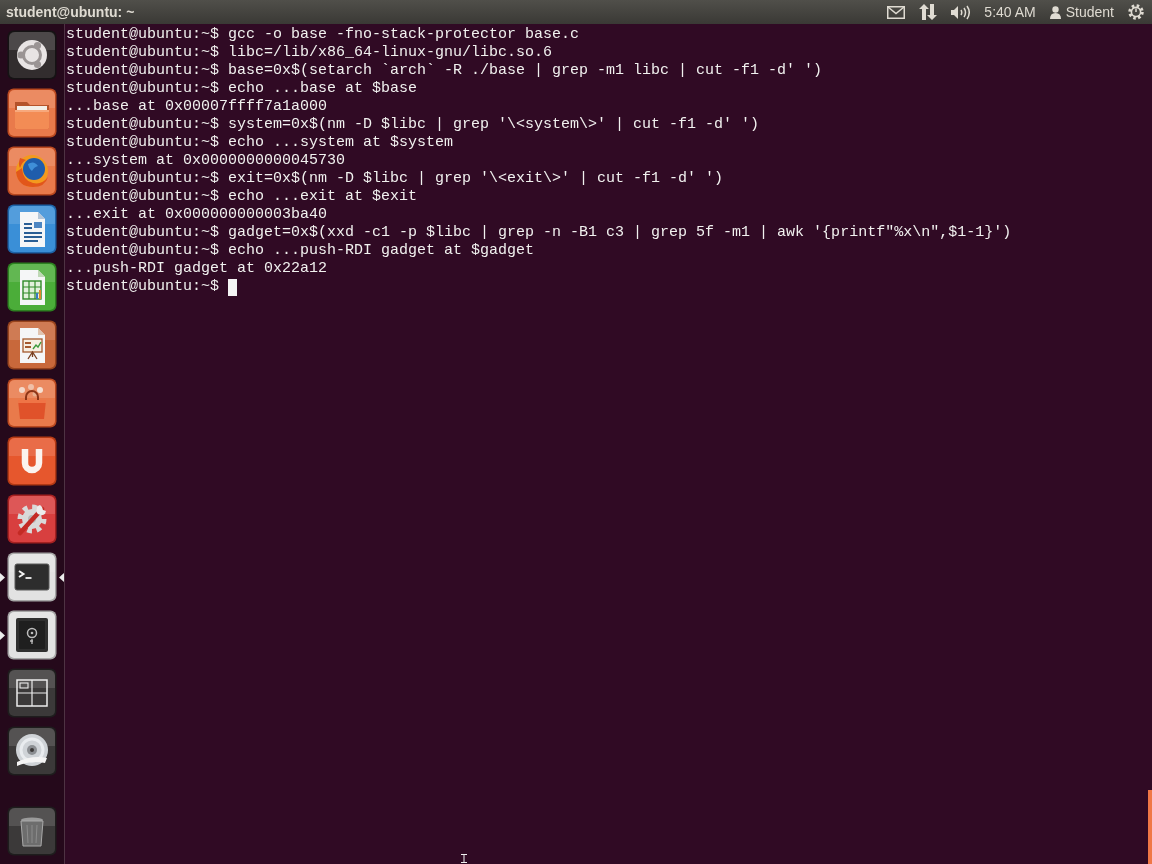  What do you see at coordinates (260, 143) in the screenshot?
I see `terminal-line: student@ubuntu:~$ echo ...system at $system` at bounding box center [260, 143].